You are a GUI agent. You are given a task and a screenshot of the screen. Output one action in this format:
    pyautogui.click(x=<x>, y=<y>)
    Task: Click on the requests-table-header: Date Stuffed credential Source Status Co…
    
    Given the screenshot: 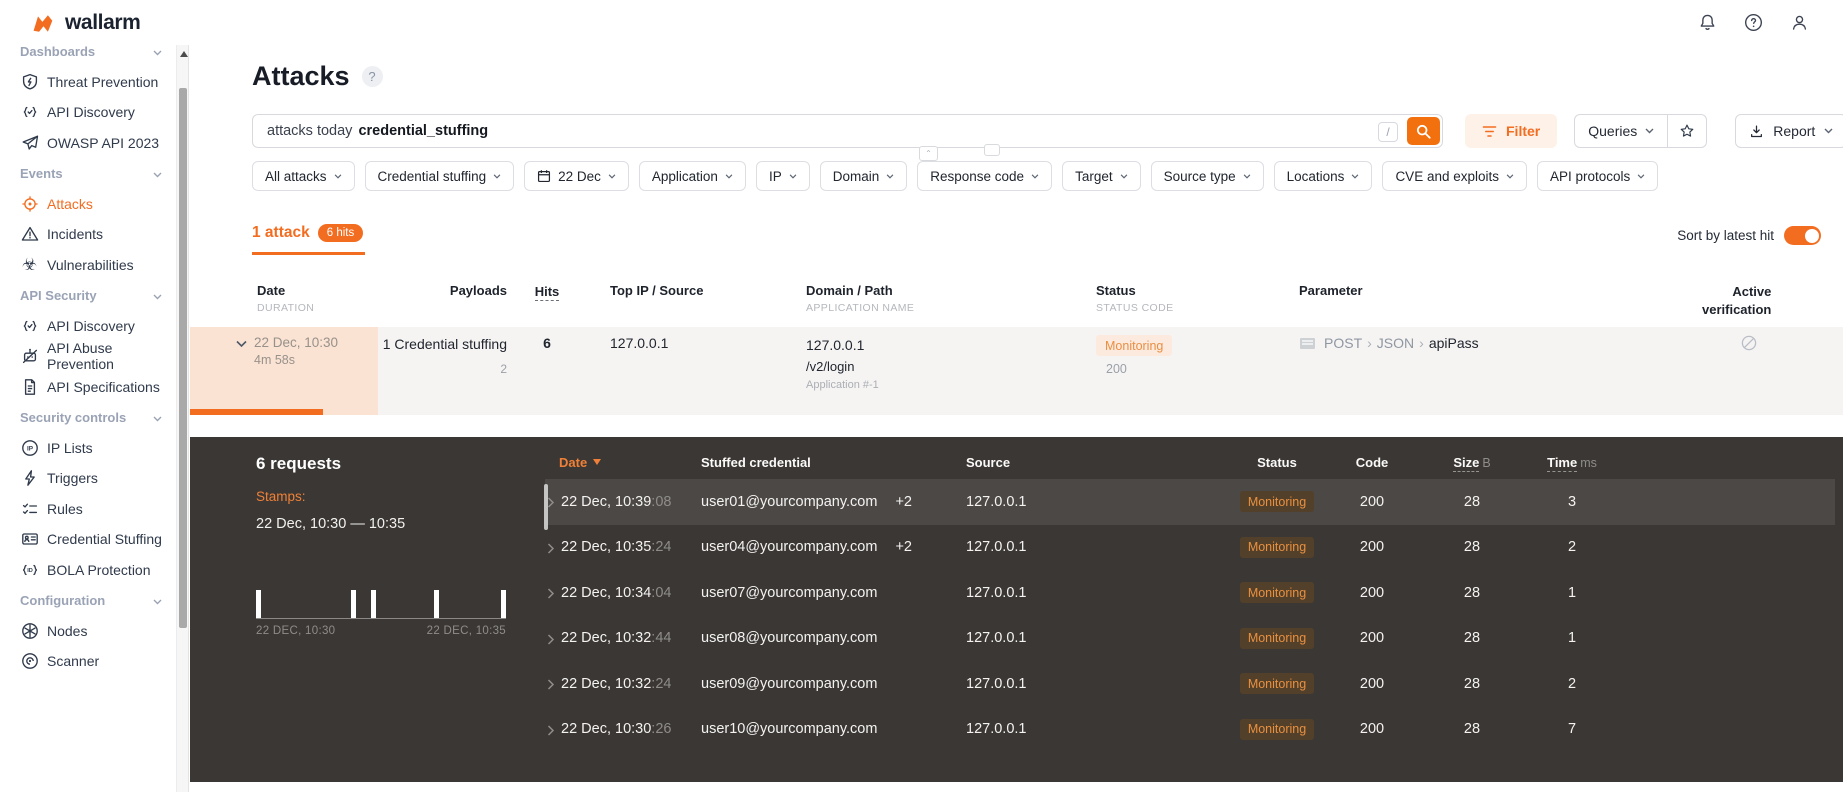 What is the action you would take?
    pyautogui.click(x=1190, y=458)
    